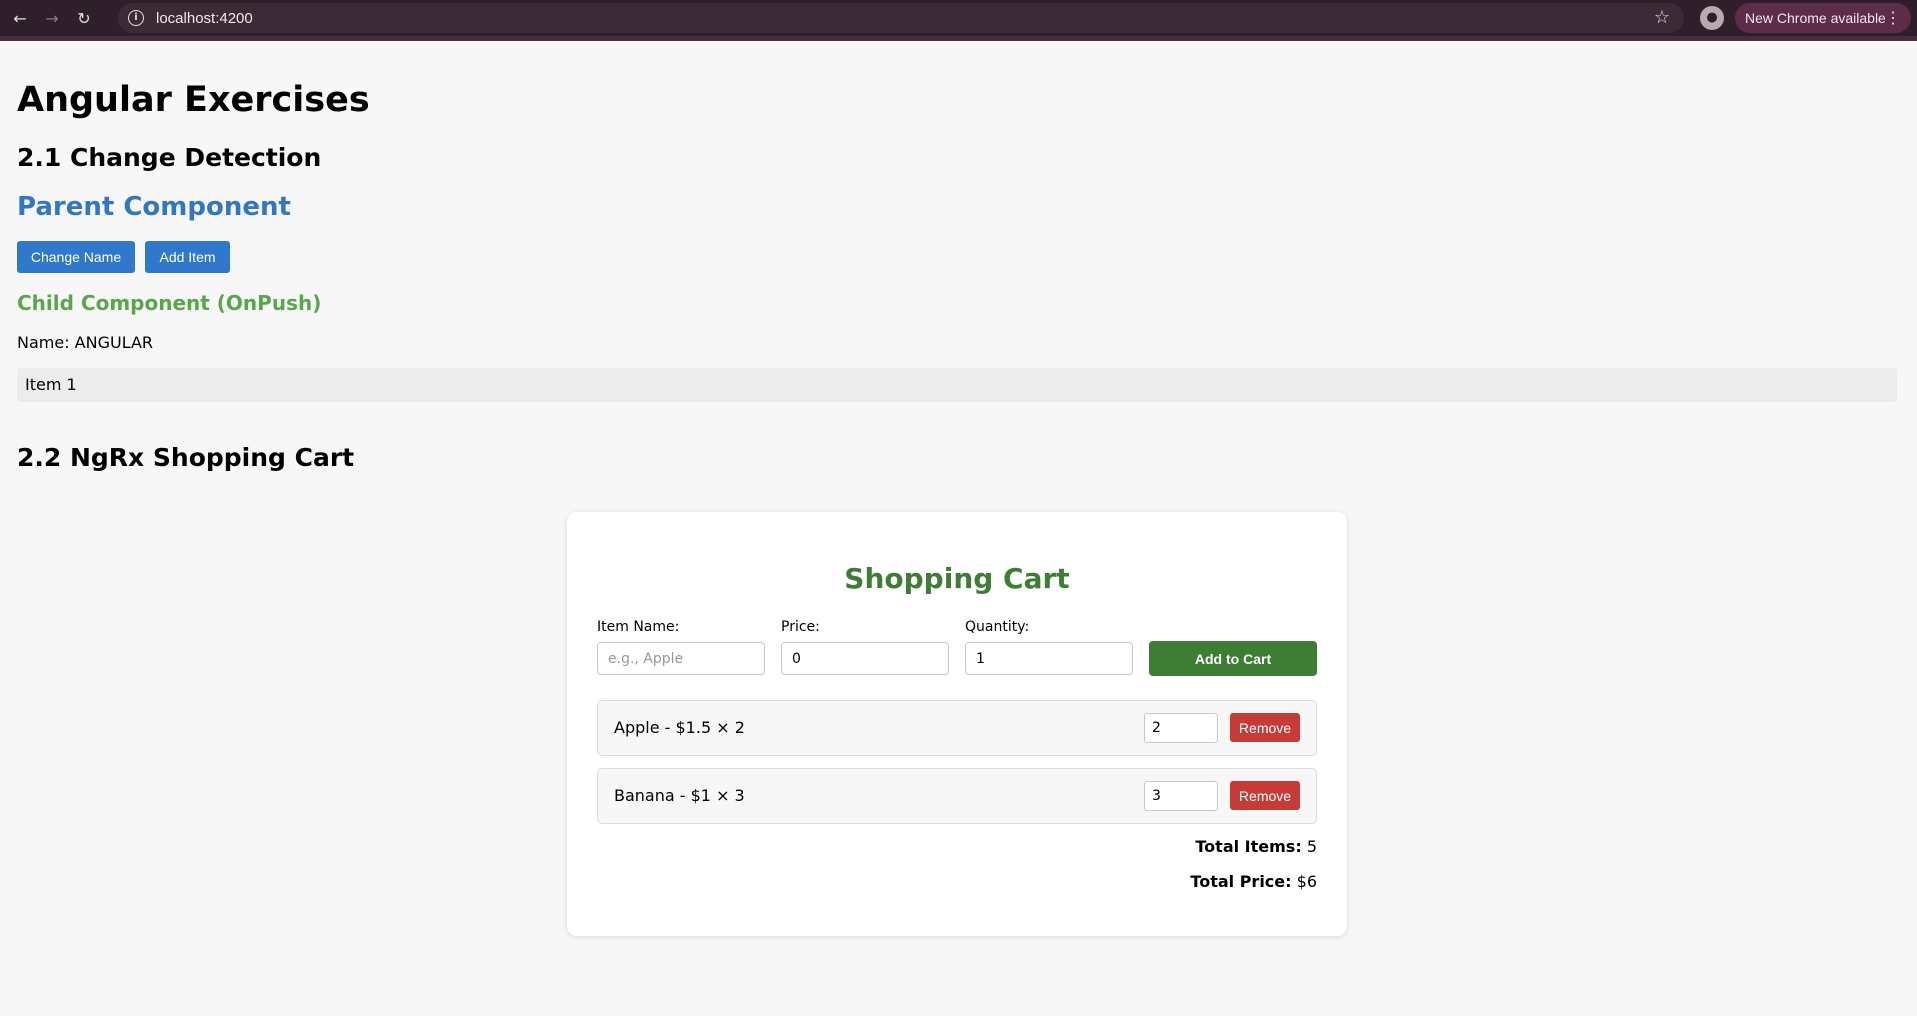 This screenshot has height=1016, width=1917. Describe the element at coordinates (76, 257) in the screenshot. I see `change-name-button: Change Name` at that location.